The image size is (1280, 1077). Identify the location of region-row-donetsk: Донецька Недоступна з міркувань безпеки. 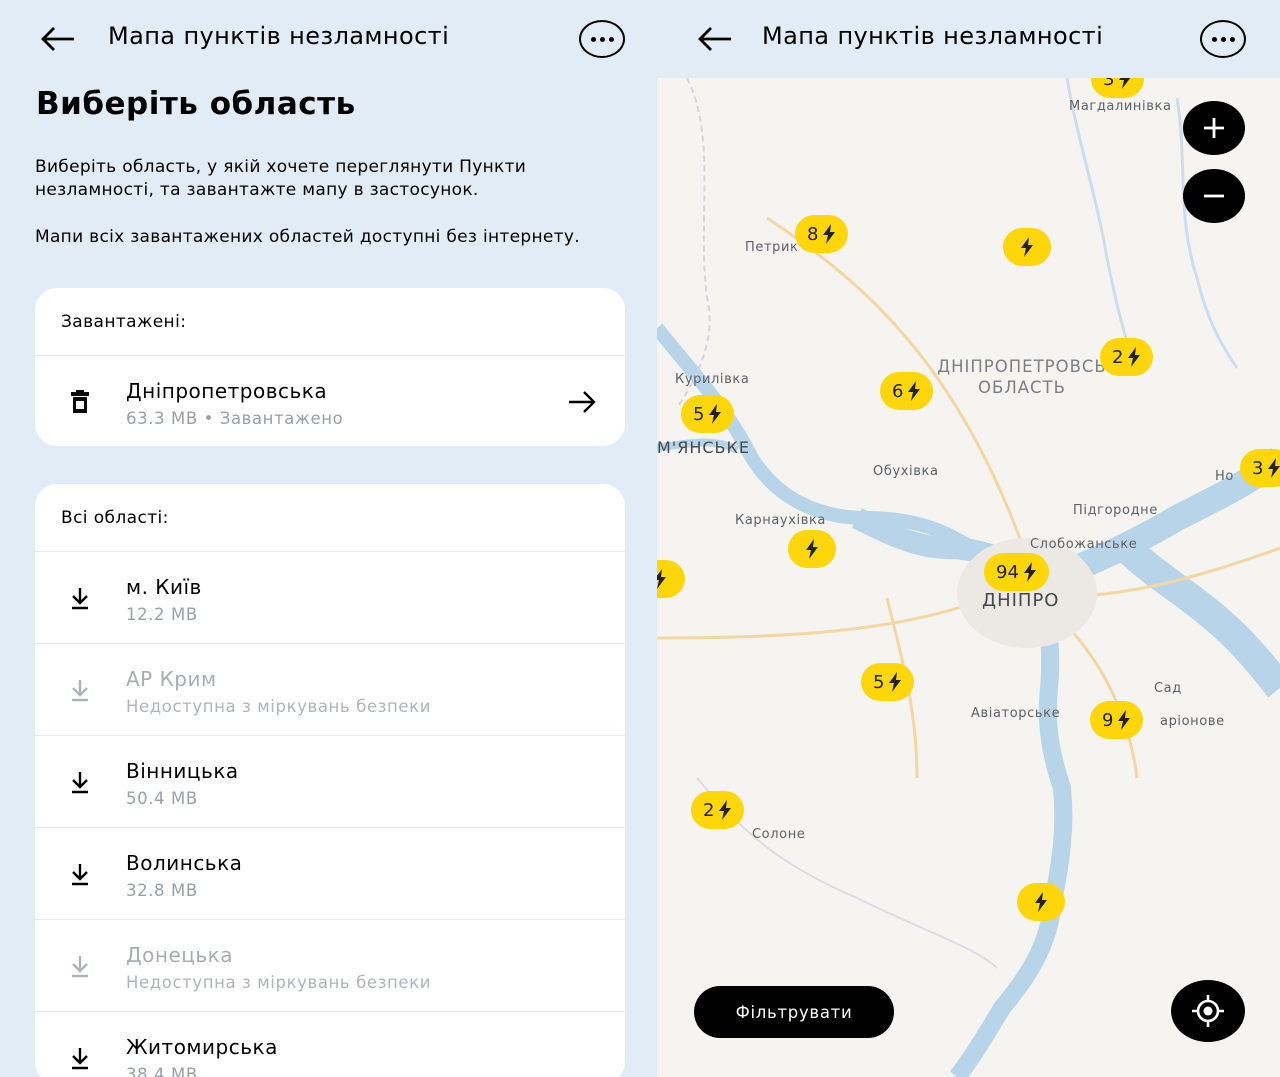
(330, 966).